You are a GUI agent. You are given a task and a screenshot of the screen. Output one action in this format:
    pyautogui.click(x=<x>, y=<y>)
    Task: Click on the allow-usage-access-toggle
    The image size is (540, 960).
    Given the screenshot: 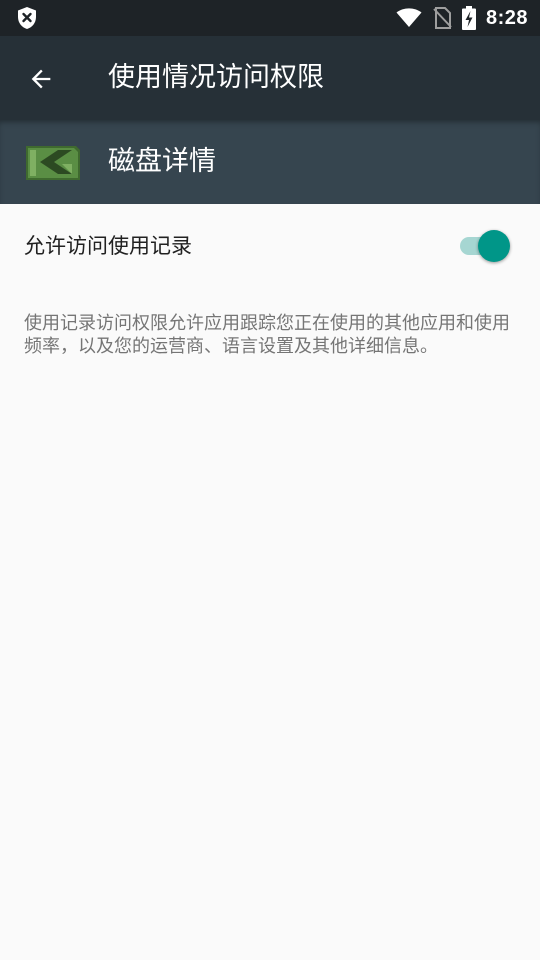 What is the action you would take?
    pyautogui.click(x=485, y=246)
    